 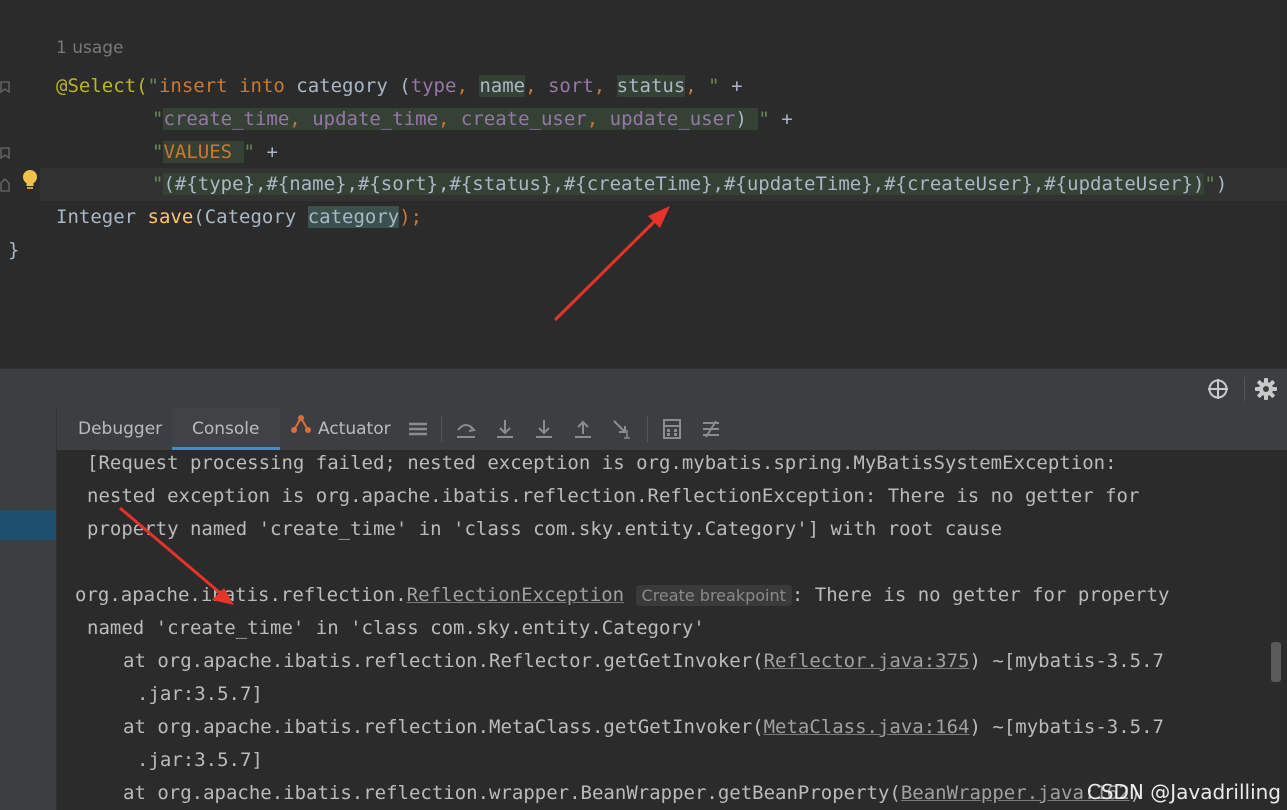 What do you see at coordinates (515, 595) in the screenshot?
I see `exception-class-link: ReflectionException` at bounding box center [515, 595].